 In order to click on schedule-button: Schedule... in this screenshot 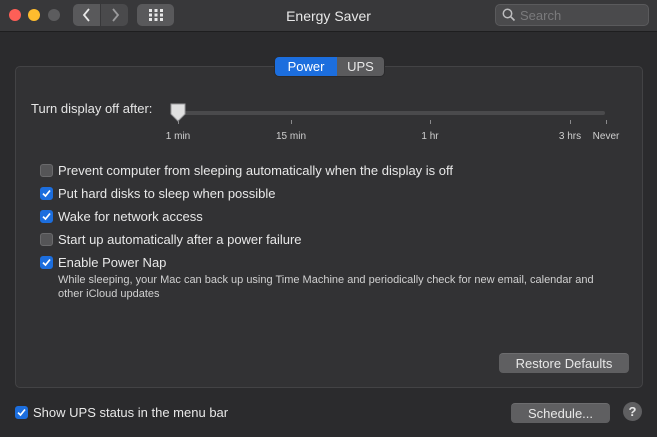, I will do `click(560, 413)`.